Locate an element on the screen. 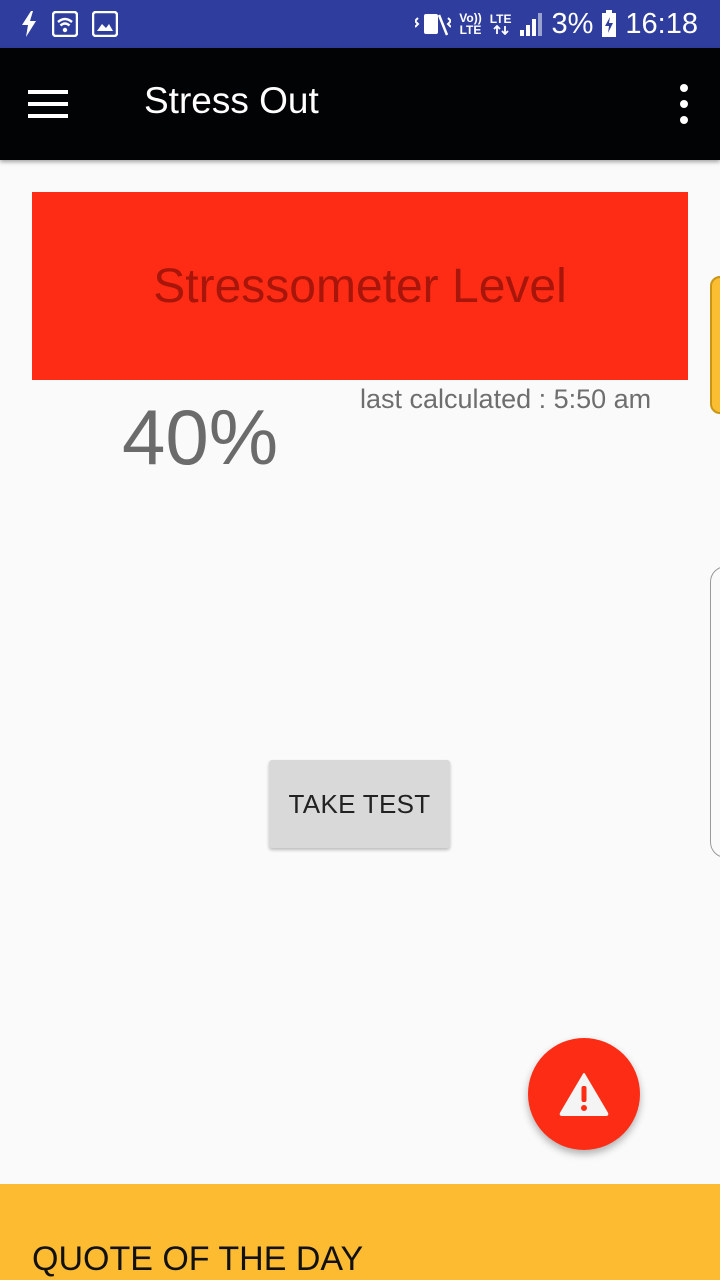 The image size is (720, 1280). wifi-calling-icon is located at coordinates (65, 24).